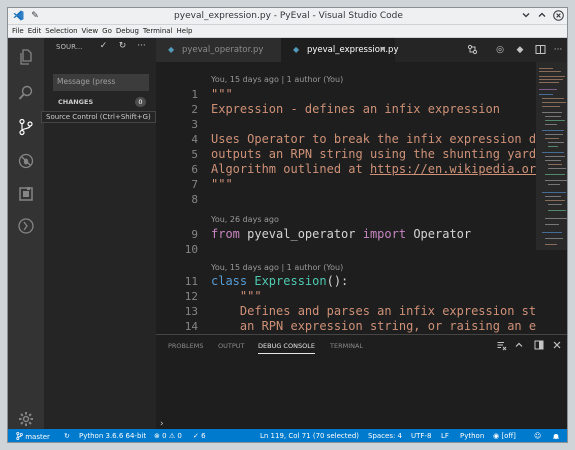 This screenshot has height=450, width=575. What do you see at coordinates (26, 93) in the screenshot?
I see `search-icon` at bounding box center [26, 93].